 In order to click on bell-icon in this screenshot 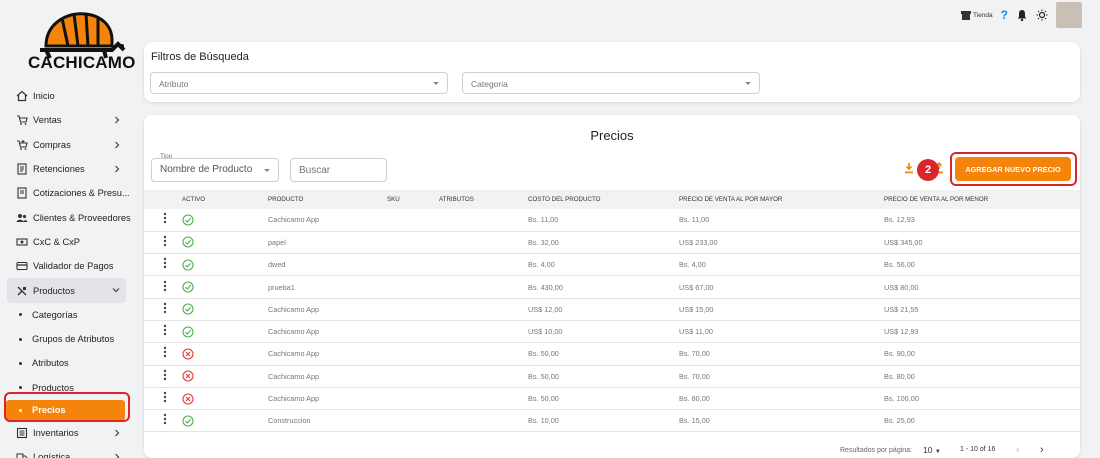, I will do `click(1022, 15)`.